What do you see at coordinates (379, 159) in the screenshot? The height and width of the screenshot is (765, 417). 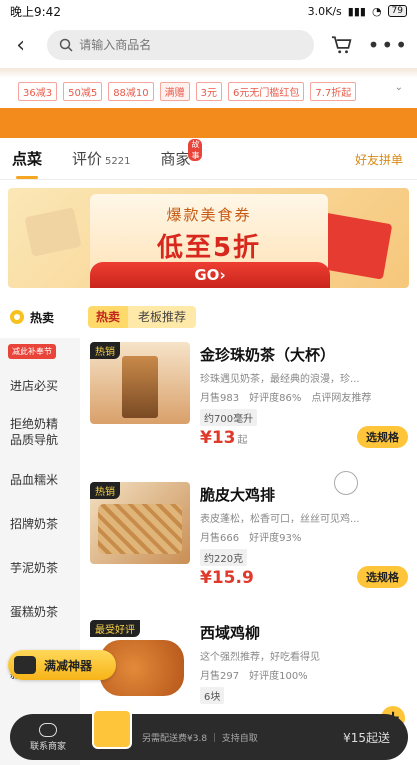 I see `group-order-button: 好友拼单` at bounding box center [379, 159].